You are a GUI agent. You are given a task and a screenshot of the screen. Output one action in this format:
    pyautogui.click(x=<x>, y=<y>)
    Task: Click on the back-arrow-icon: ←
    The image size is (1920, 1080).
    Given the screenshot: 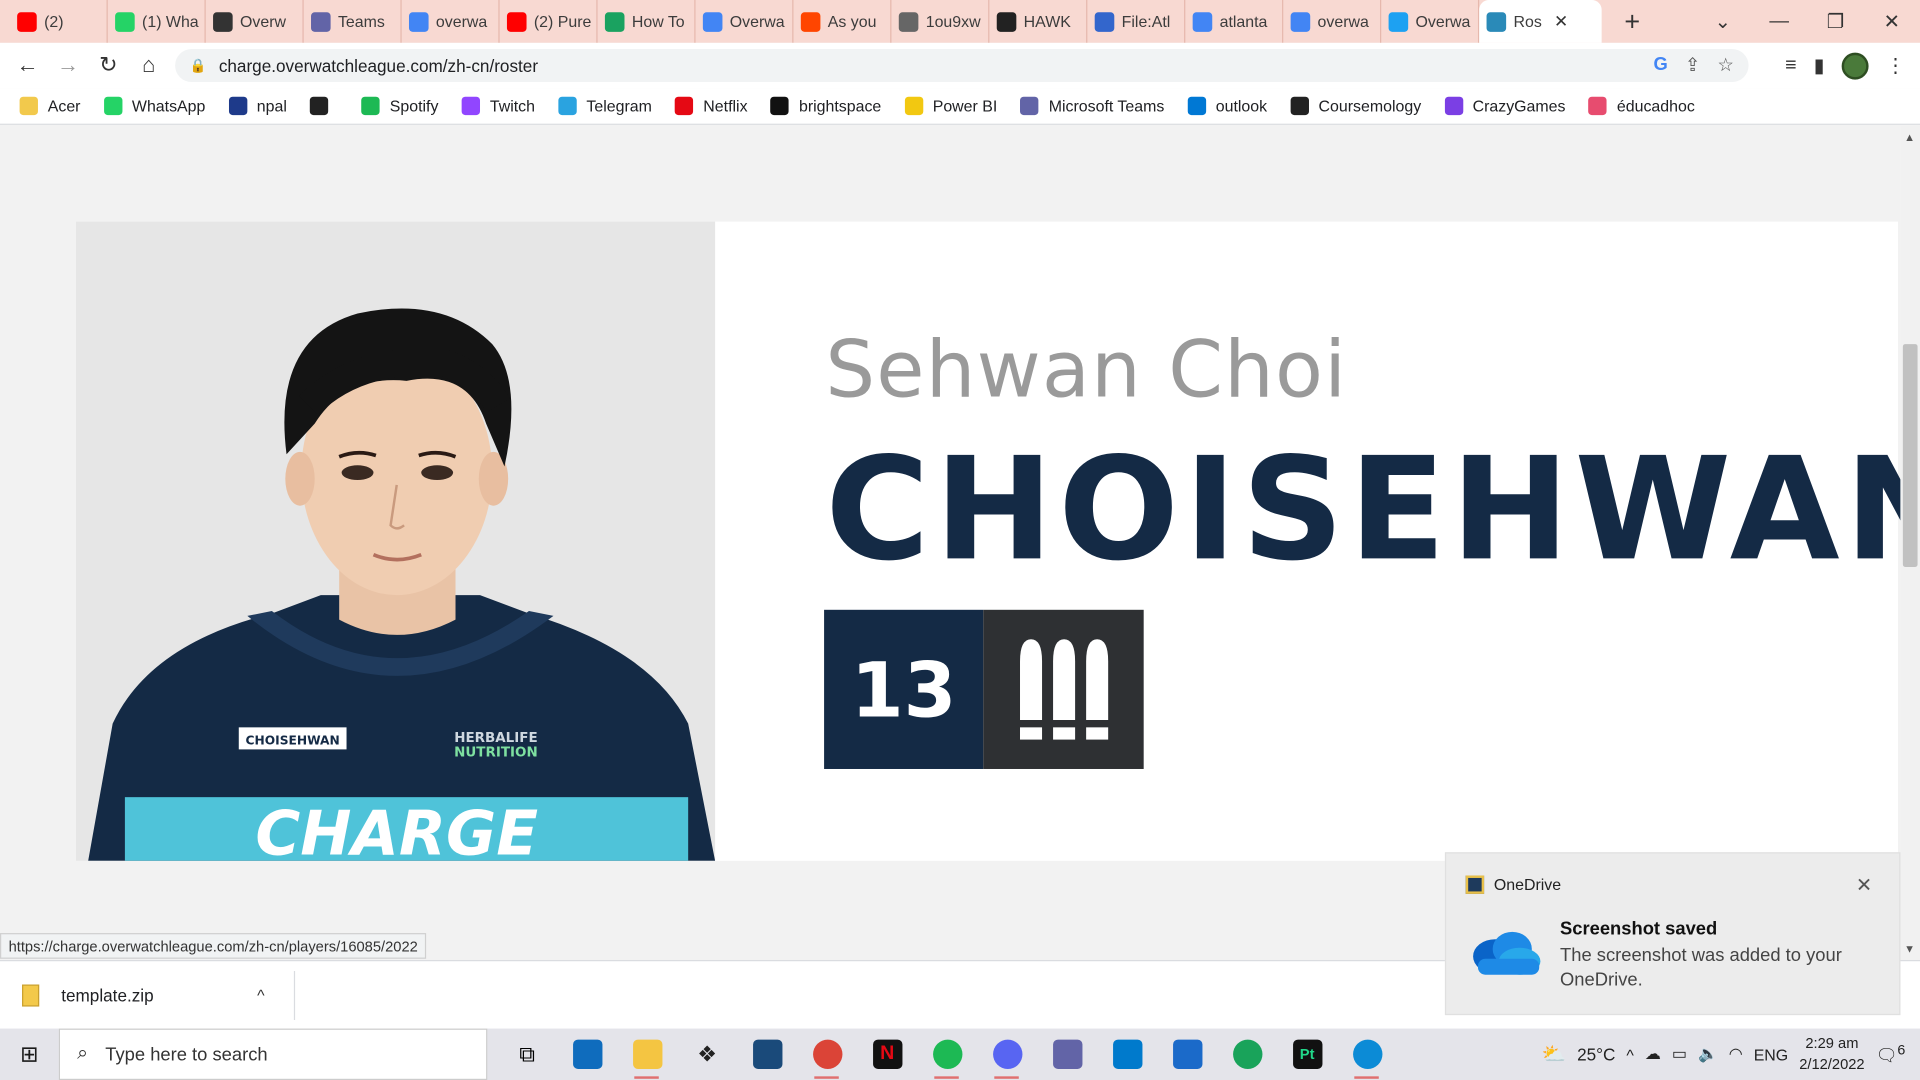 What is the action you would take?
    pyautogui.click(x=27, y=66)
    